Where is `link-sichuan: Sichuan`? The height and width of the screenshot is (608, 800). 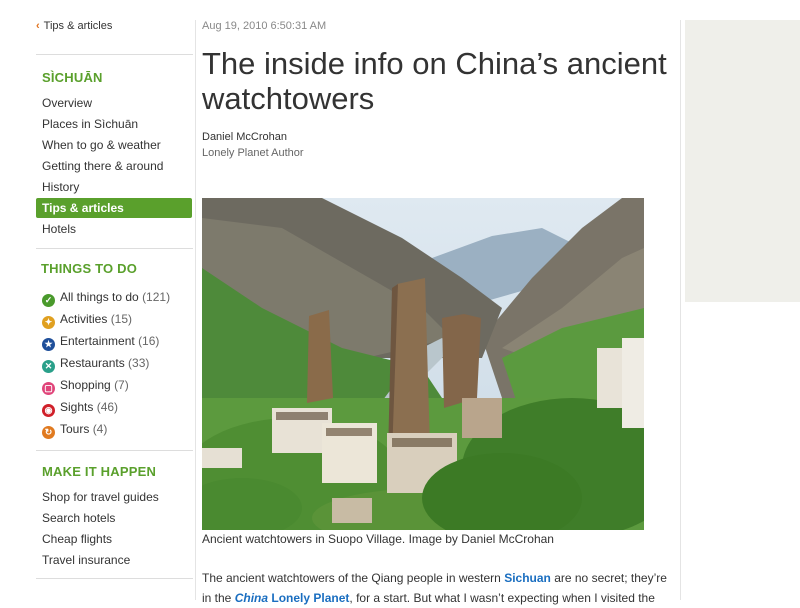 link-sichuan: Sichuan is located at coordinates (527, 578).